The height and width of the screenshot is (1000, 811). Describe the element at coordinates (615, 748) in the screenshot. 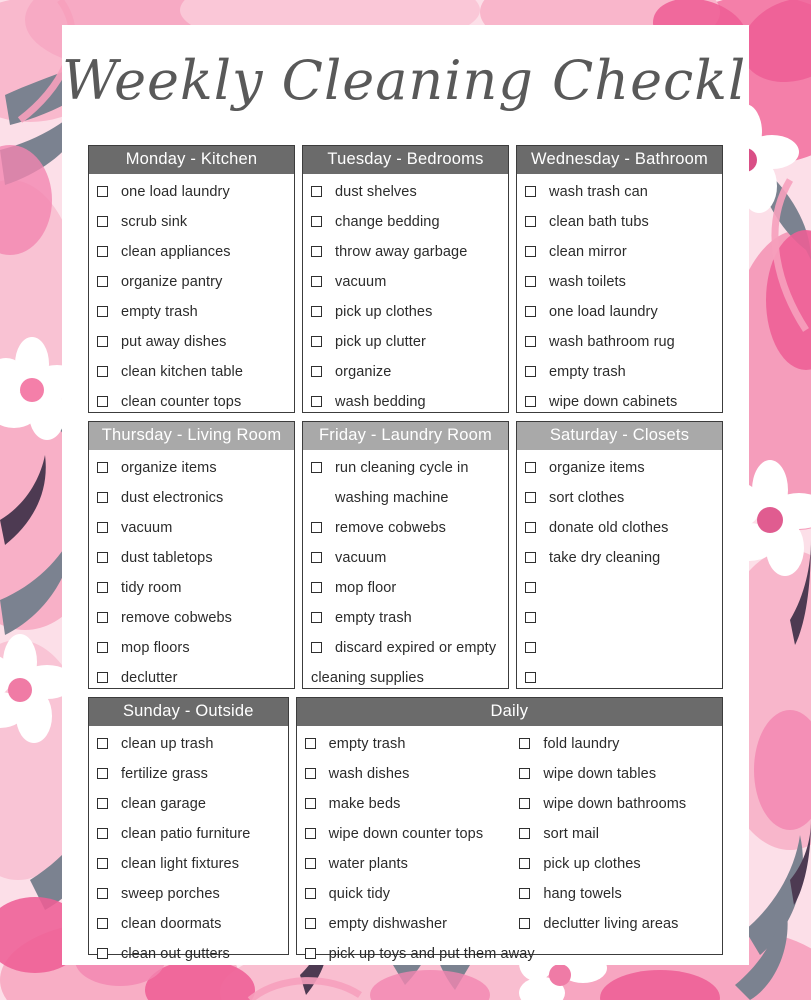

I see `list-item: fold laundry` at that location.